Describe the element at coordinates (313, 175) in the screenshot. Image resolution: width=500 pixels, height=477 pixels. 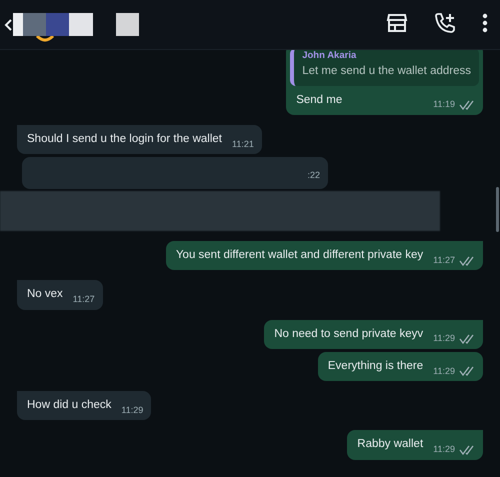
I see `message-time: :22` at that location.